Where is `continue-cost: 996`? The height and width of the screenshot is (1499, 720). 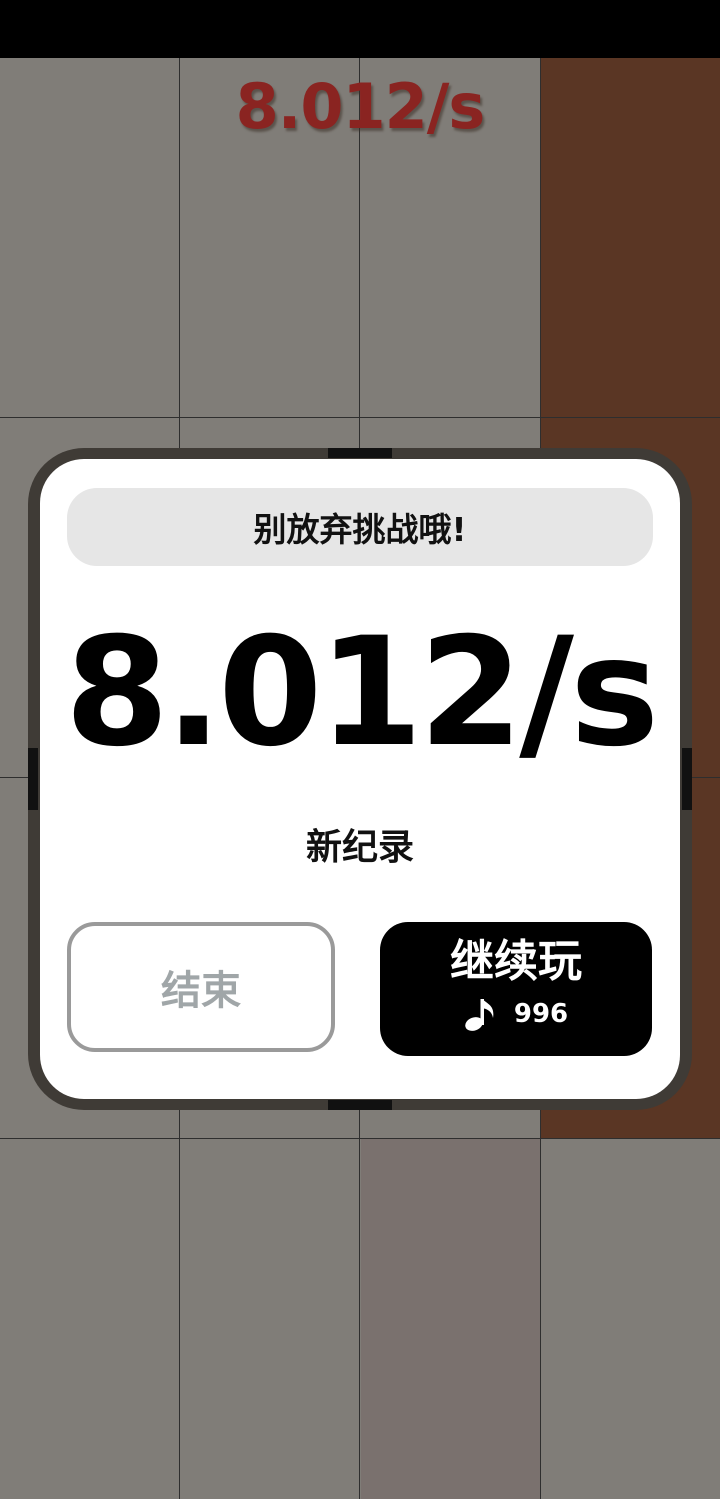
continue-cost: 996 is located at coordinates (516, 1014).